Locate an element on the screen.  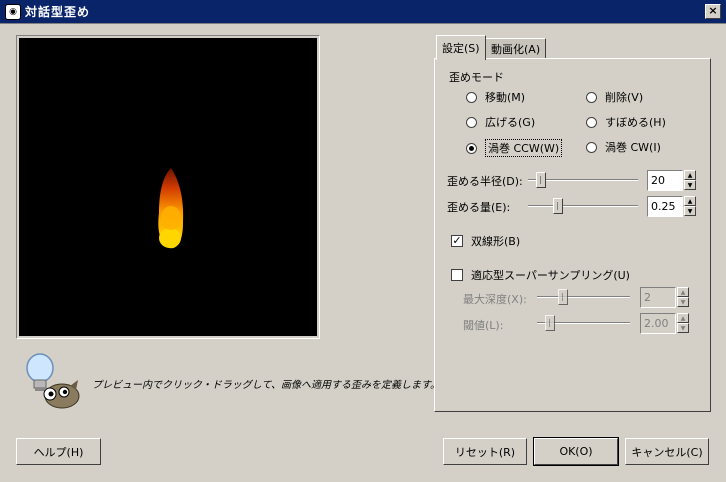
threshold-label: 閾値(L): is located at coordinates (483, 325).